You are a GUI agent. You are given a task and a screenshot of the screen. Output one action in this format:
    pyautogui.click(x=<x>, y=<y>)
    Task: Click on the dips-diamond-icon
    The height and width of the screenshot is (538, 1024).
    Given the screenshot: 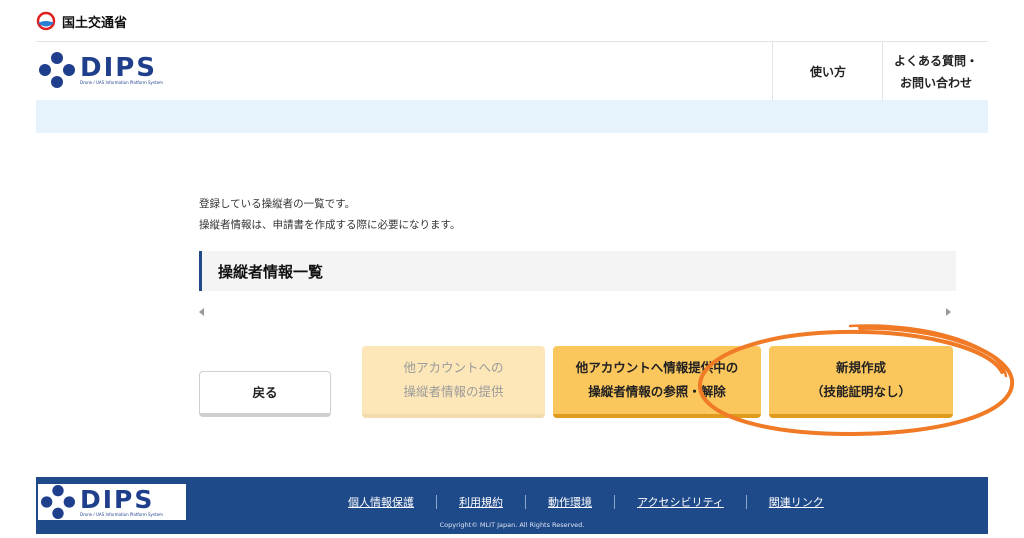 What is the action you would take?
    pyautogui.click(x=57, y=70)
    